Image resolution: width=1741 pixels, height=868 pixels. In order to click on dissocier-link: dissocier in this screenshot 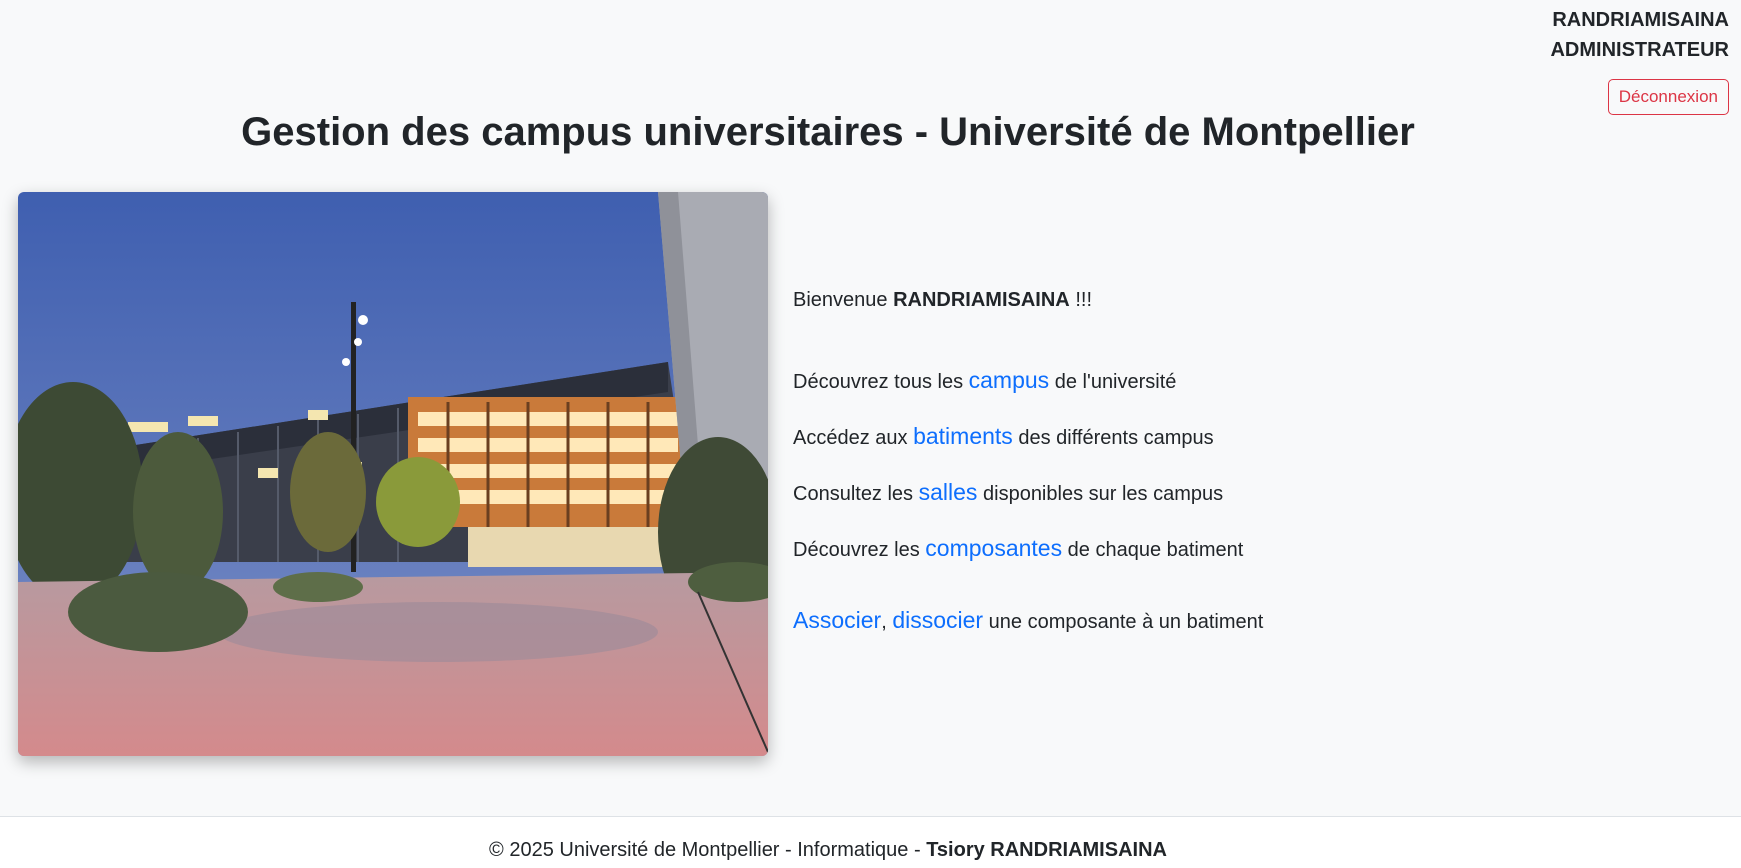, I will do `click(937, 620)`.